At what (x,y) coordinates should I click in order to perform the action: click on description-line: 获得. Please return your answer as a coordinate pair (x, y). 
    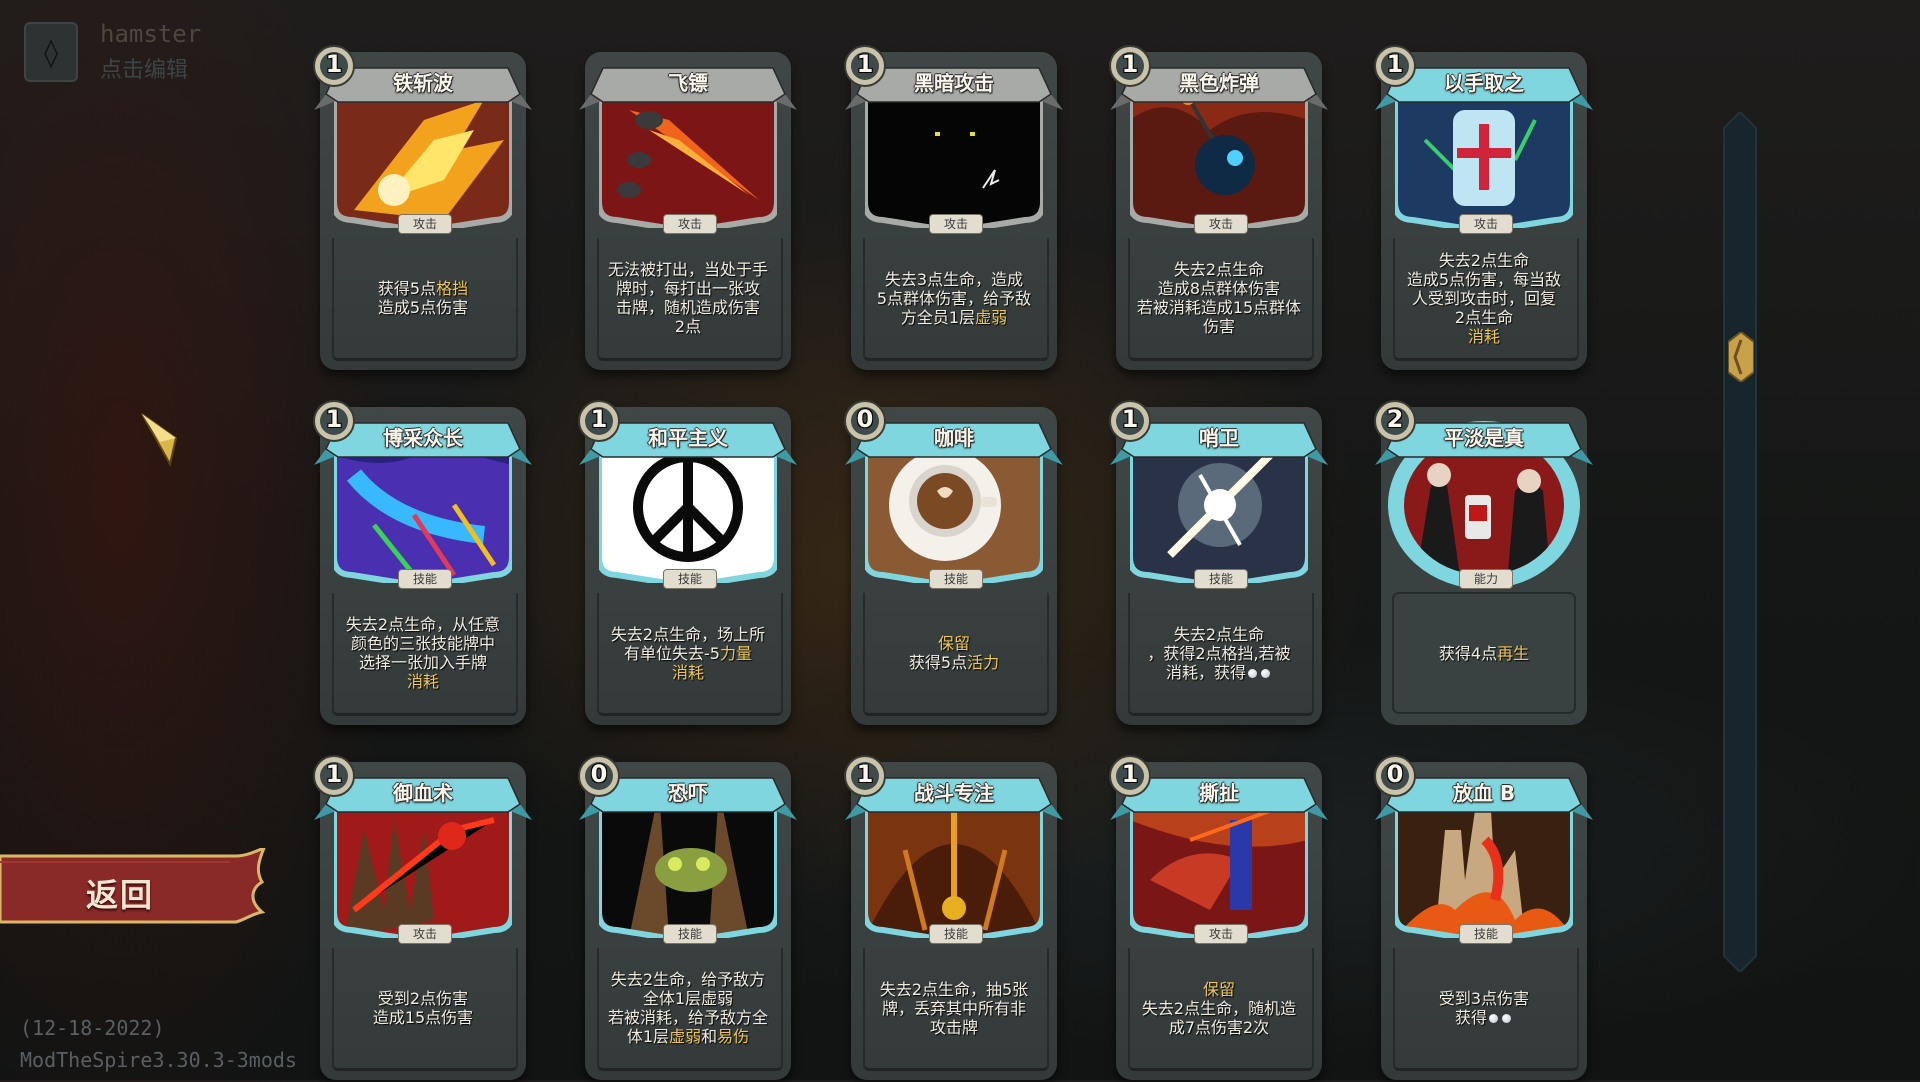
    Looking at the image, I should click on (1484, 1017).